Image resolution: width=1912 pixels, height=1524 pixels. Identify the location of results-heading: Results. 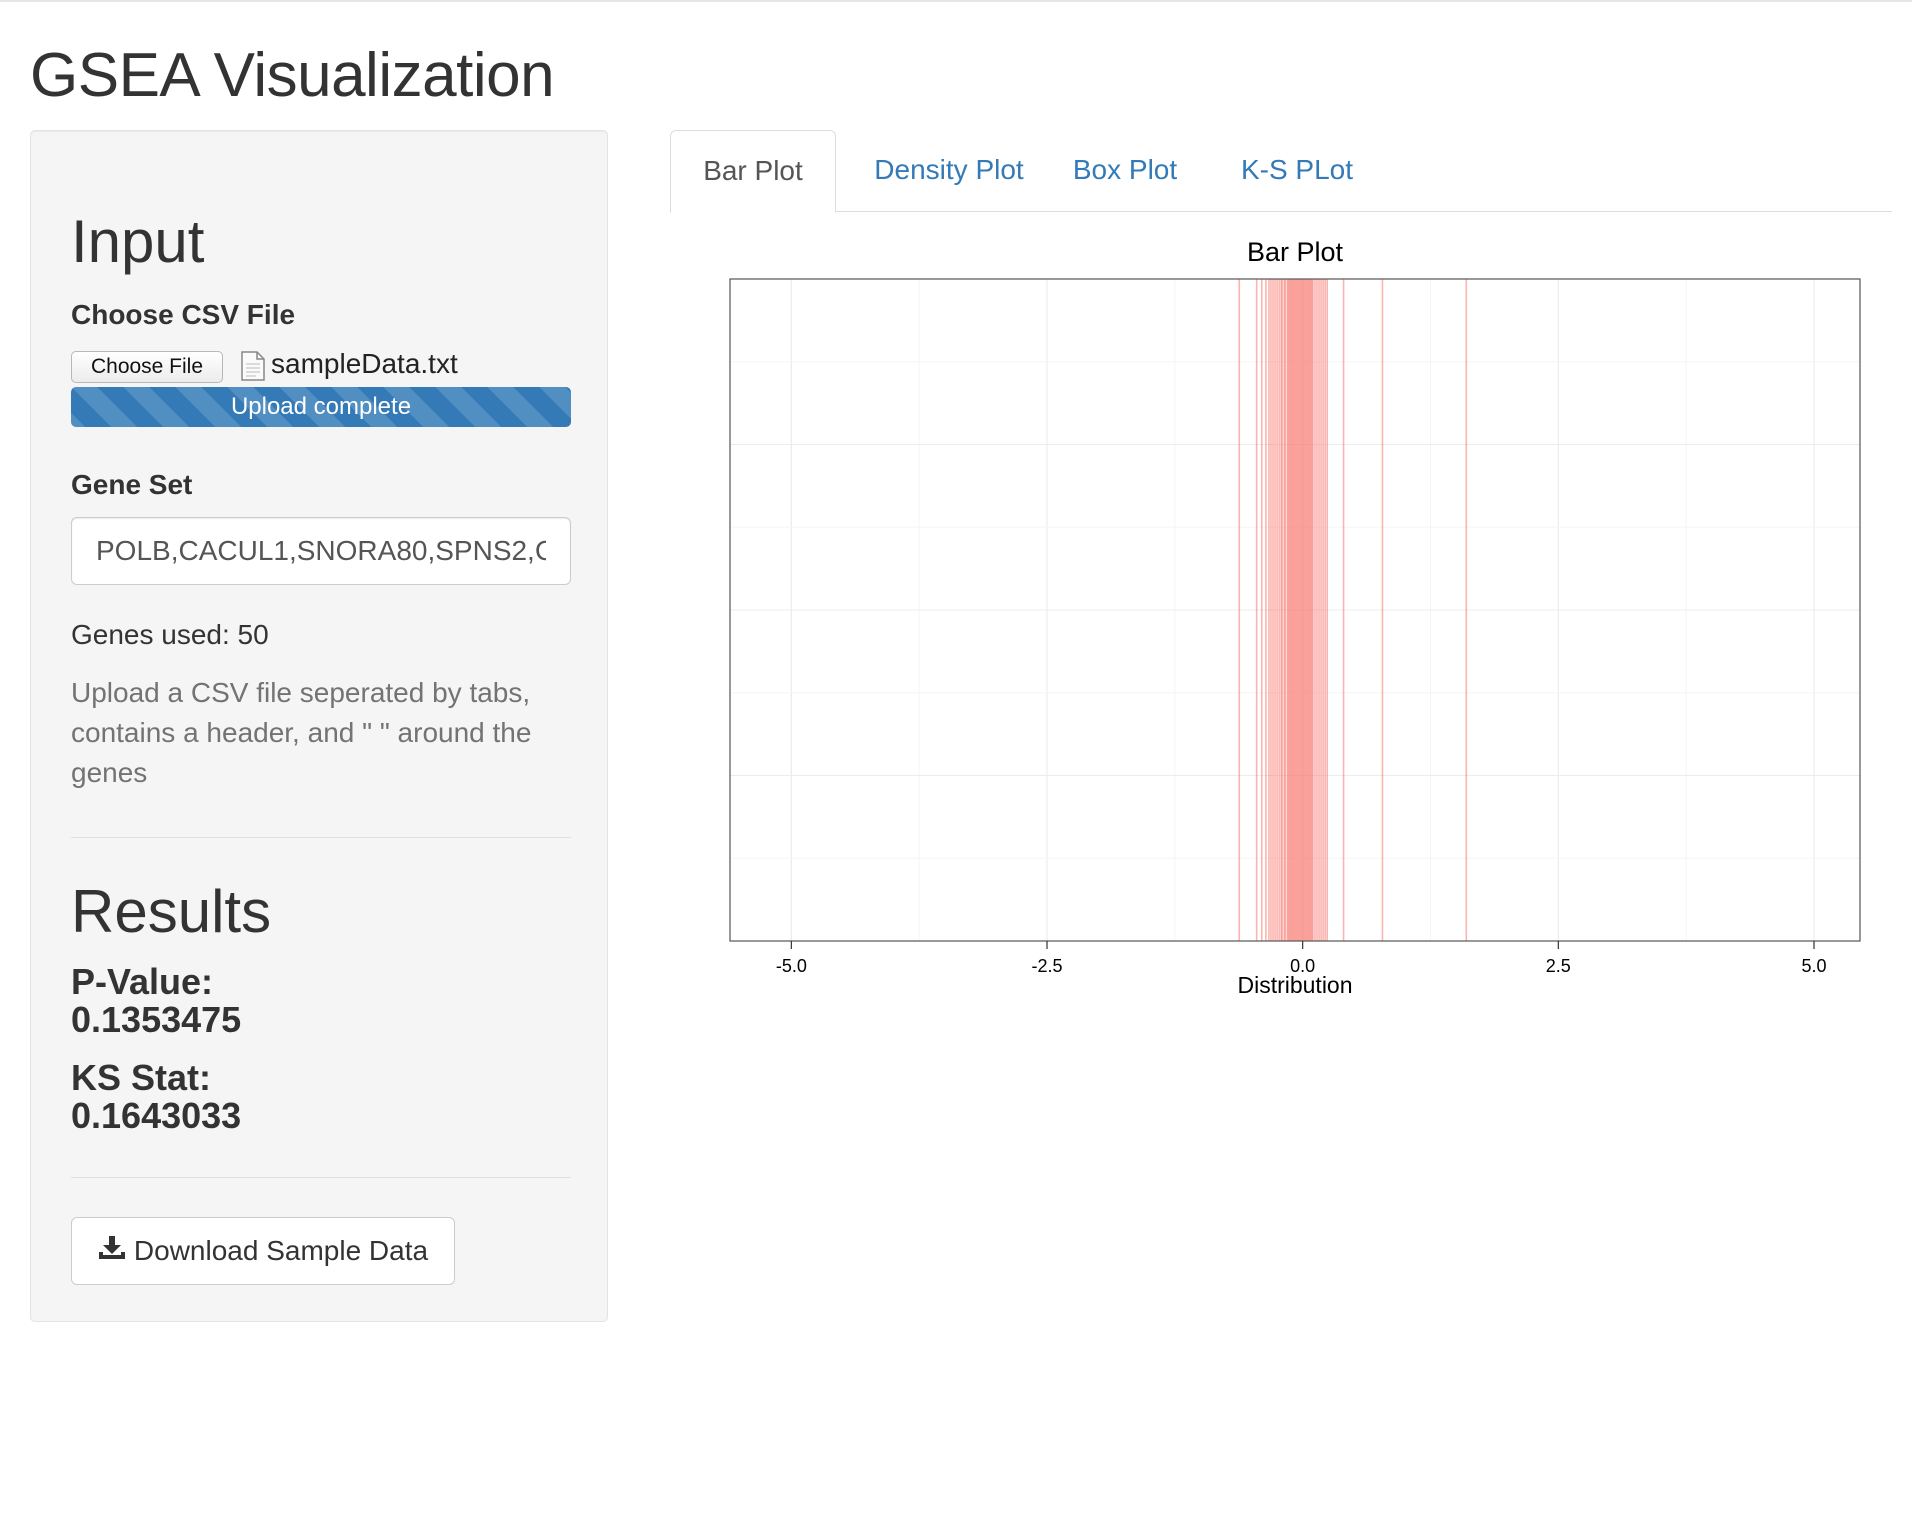
(171, 911).